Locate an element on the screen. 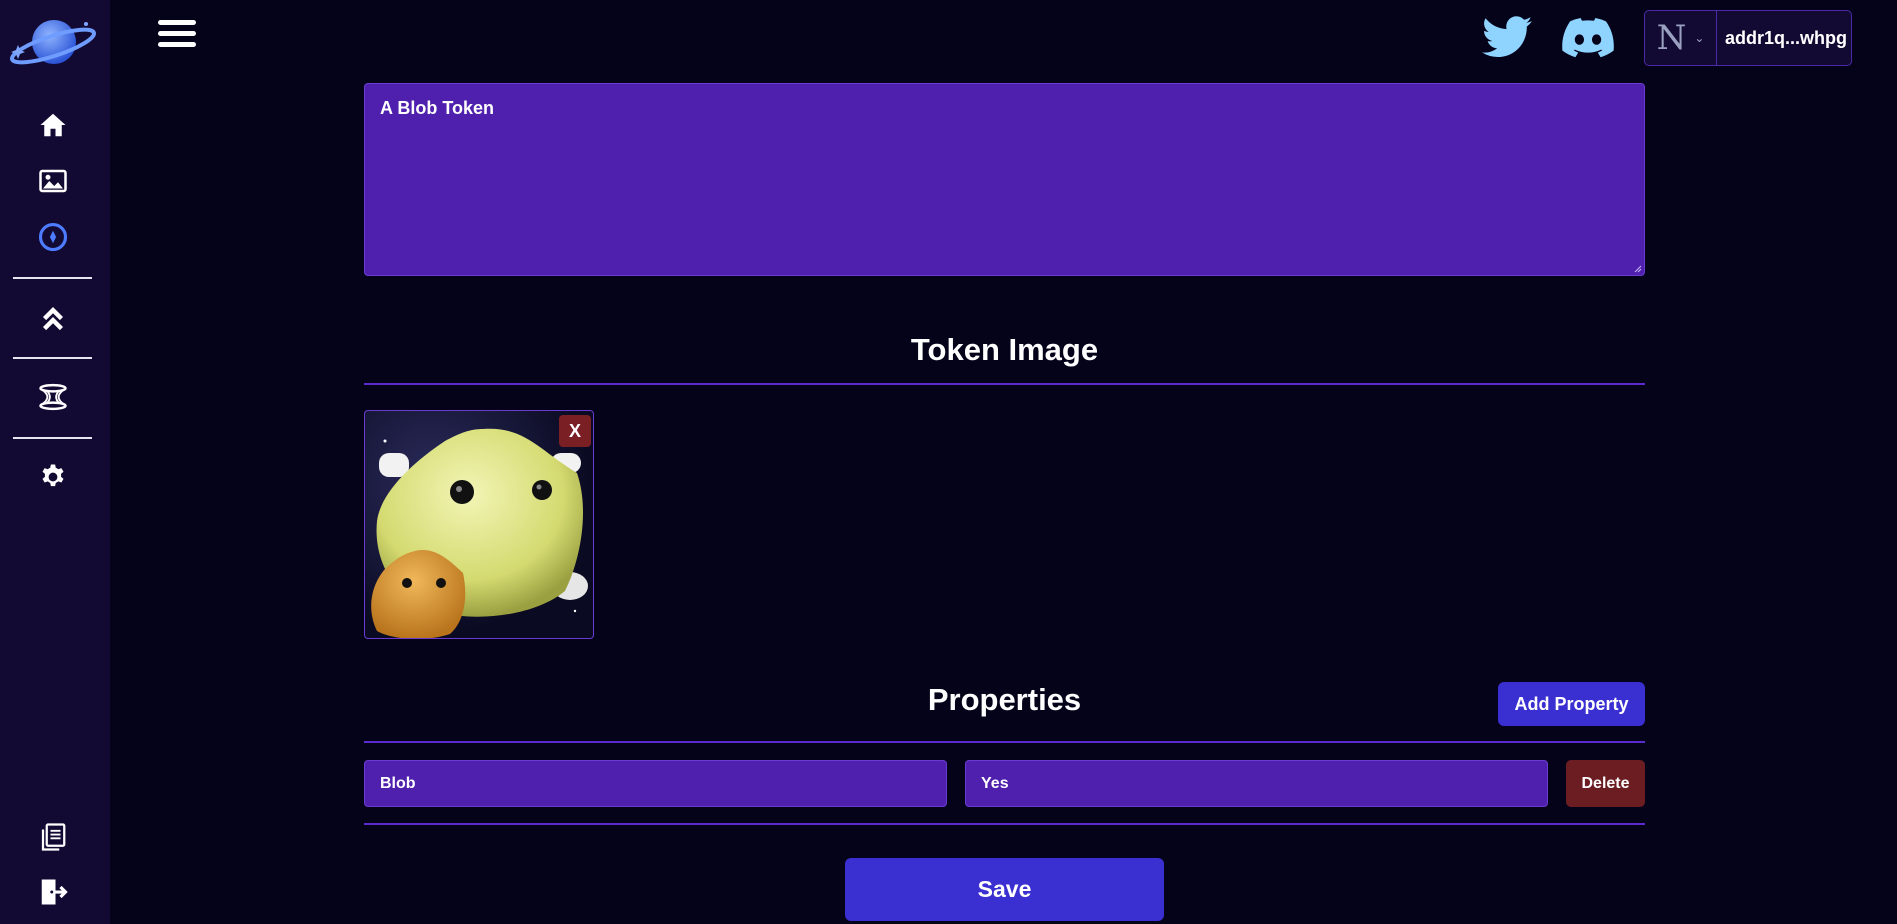  sidebar-item-docs is located at coordinates (53, 837).